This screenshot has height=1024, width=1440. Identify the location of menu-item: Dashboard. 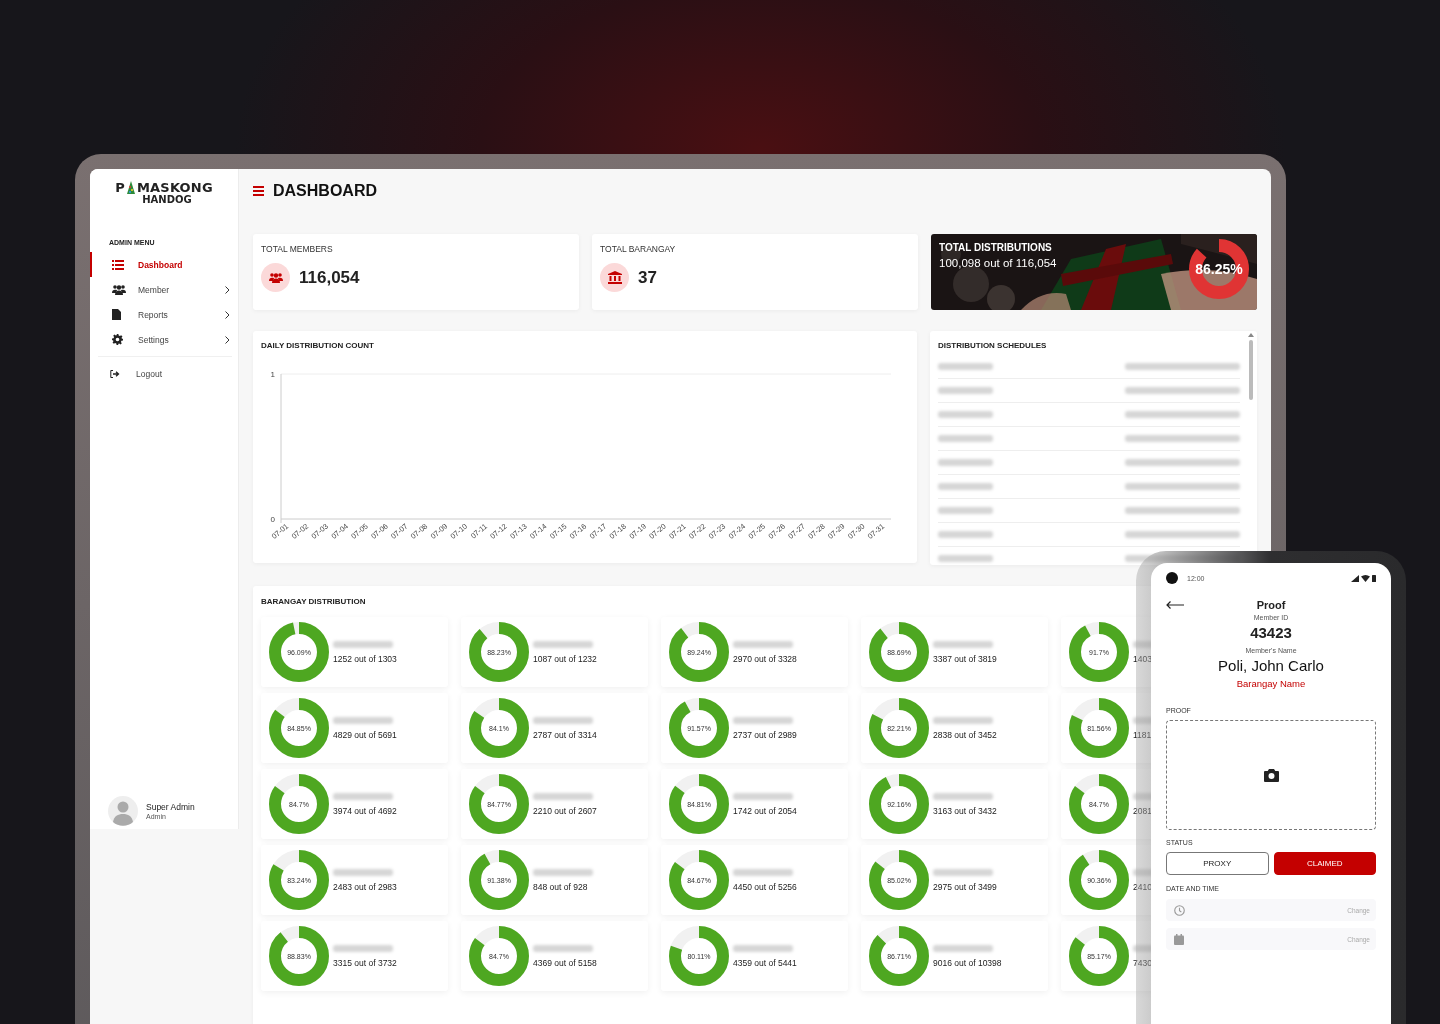
(164, 264).